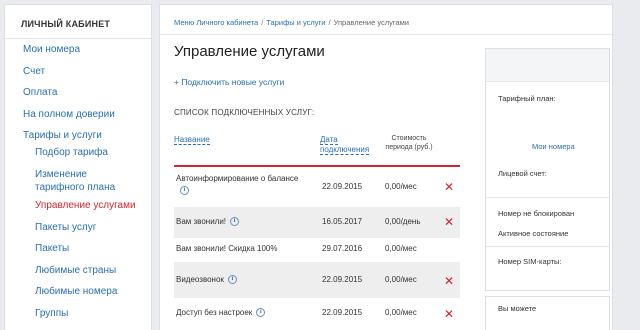 The width and height of the screenshot is (640, 330). I want to click on service-date: 29.07.2016, so click(342, 248).